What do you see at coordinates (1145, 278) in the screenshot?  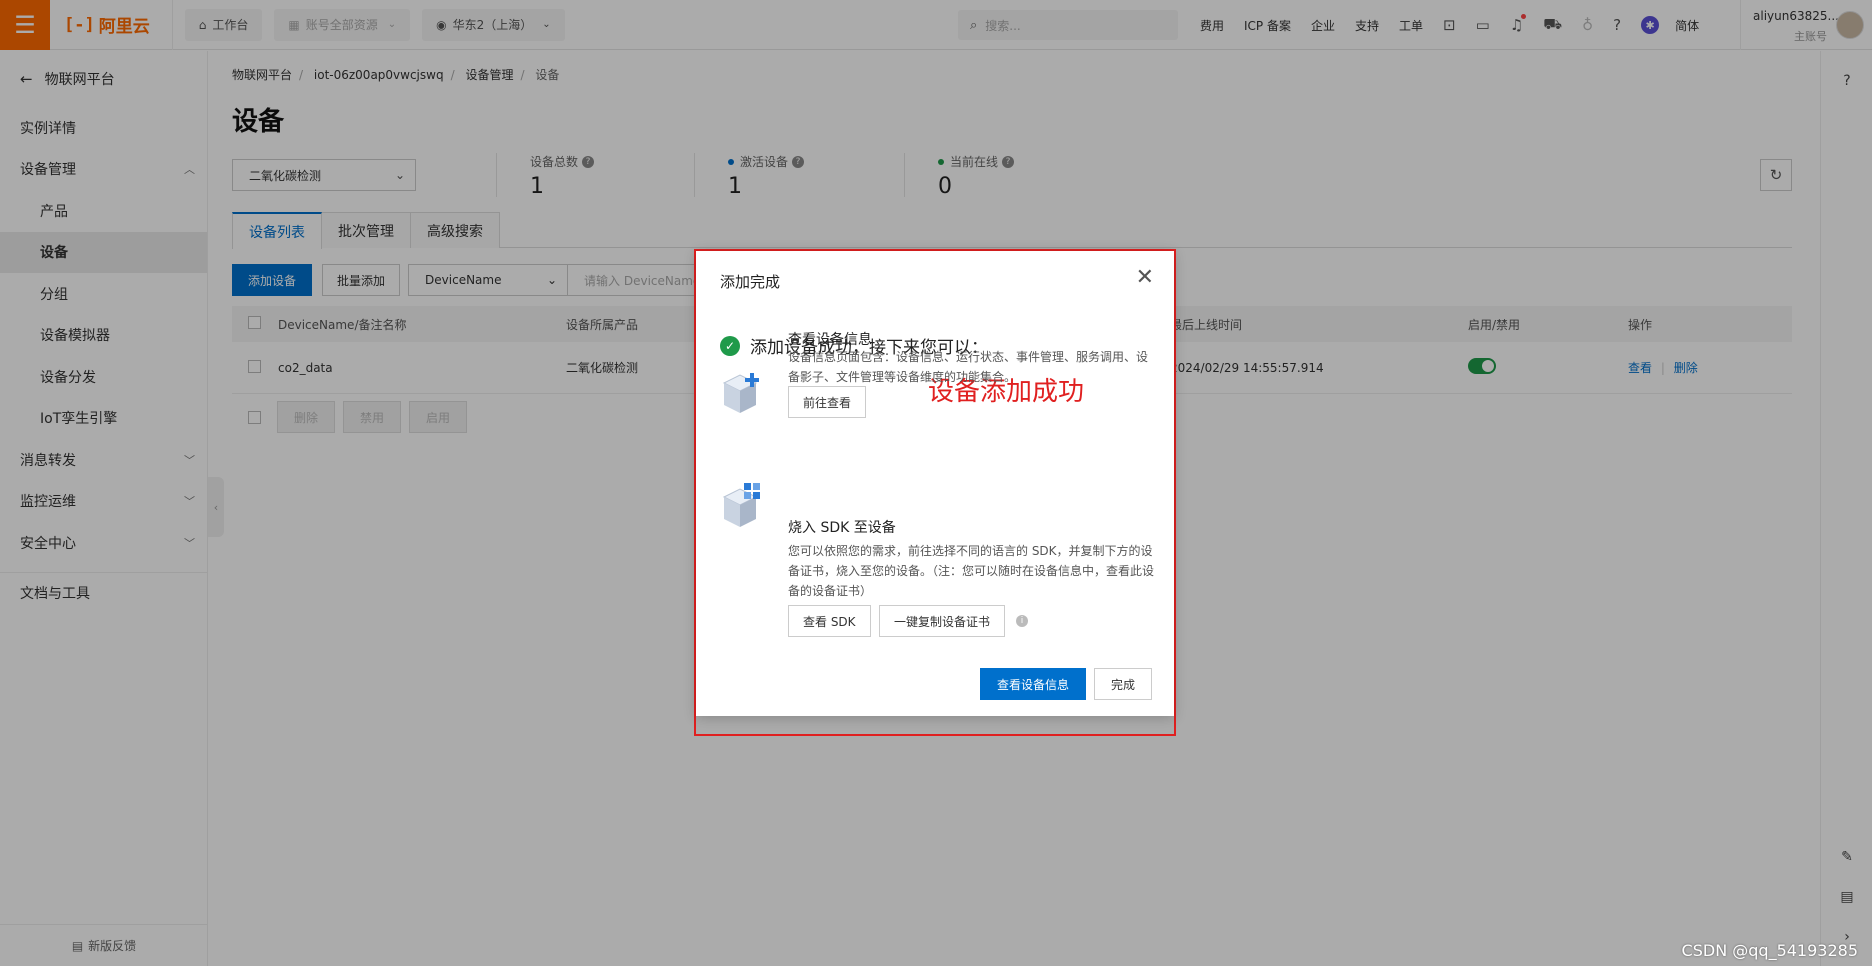 I see `close-icon: ✕` at bounding box center [1145, 278].